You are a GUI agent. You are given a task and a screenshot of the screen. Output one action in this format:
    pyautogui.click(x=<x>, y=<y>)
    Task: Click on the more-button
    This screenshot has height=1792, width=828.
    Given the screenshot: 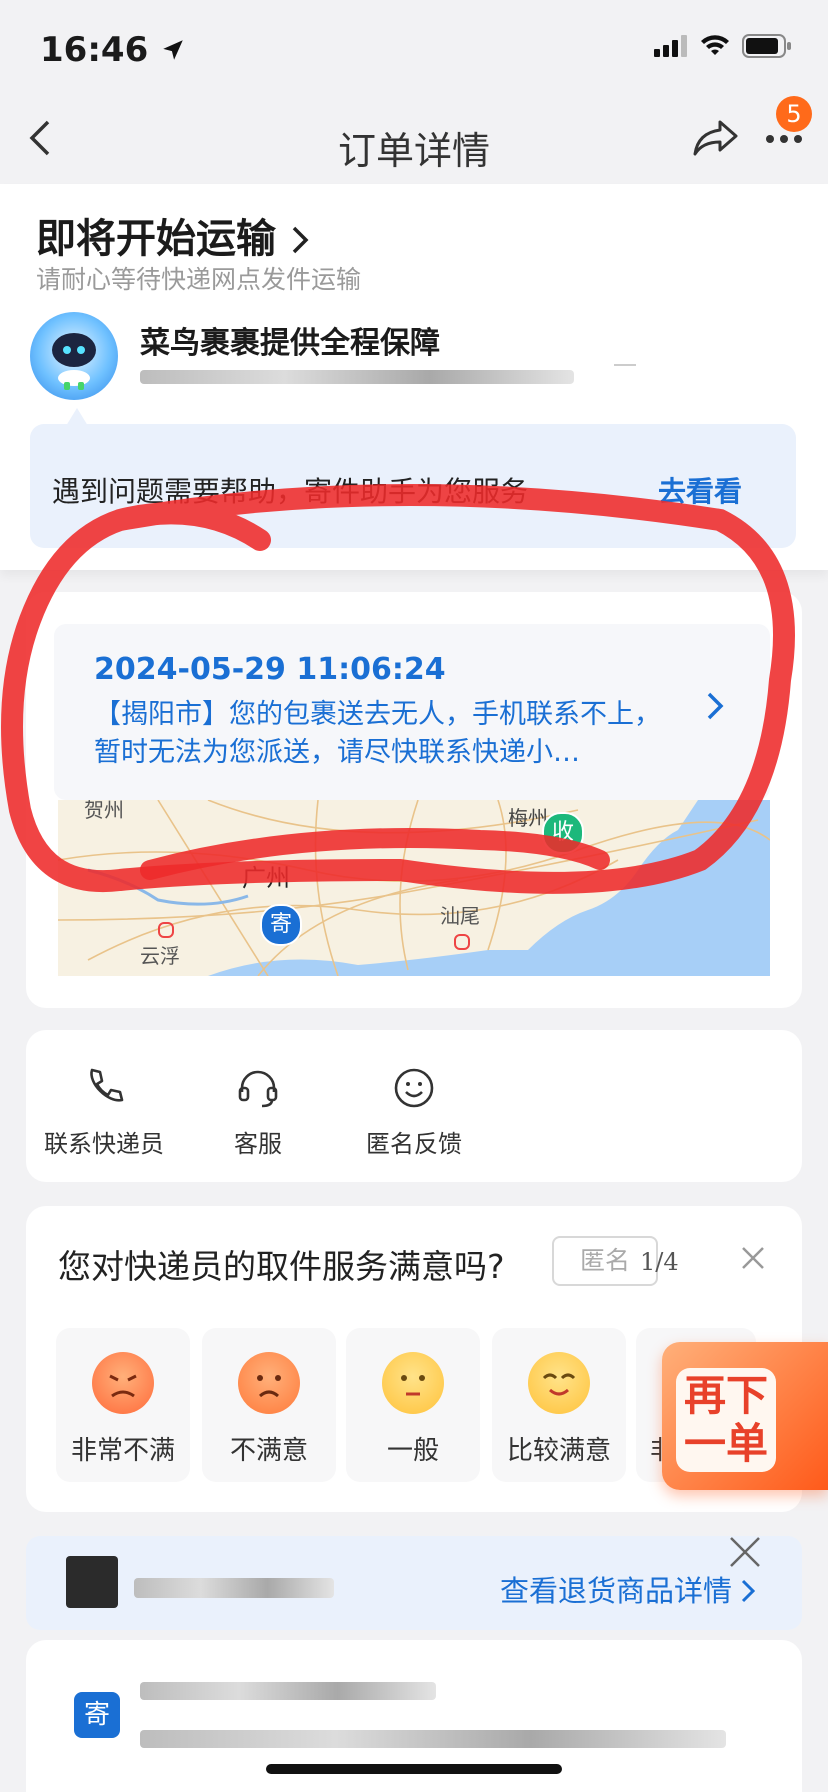 What is the action you would take?
    pyautogui.click(x=784, y=139)
    